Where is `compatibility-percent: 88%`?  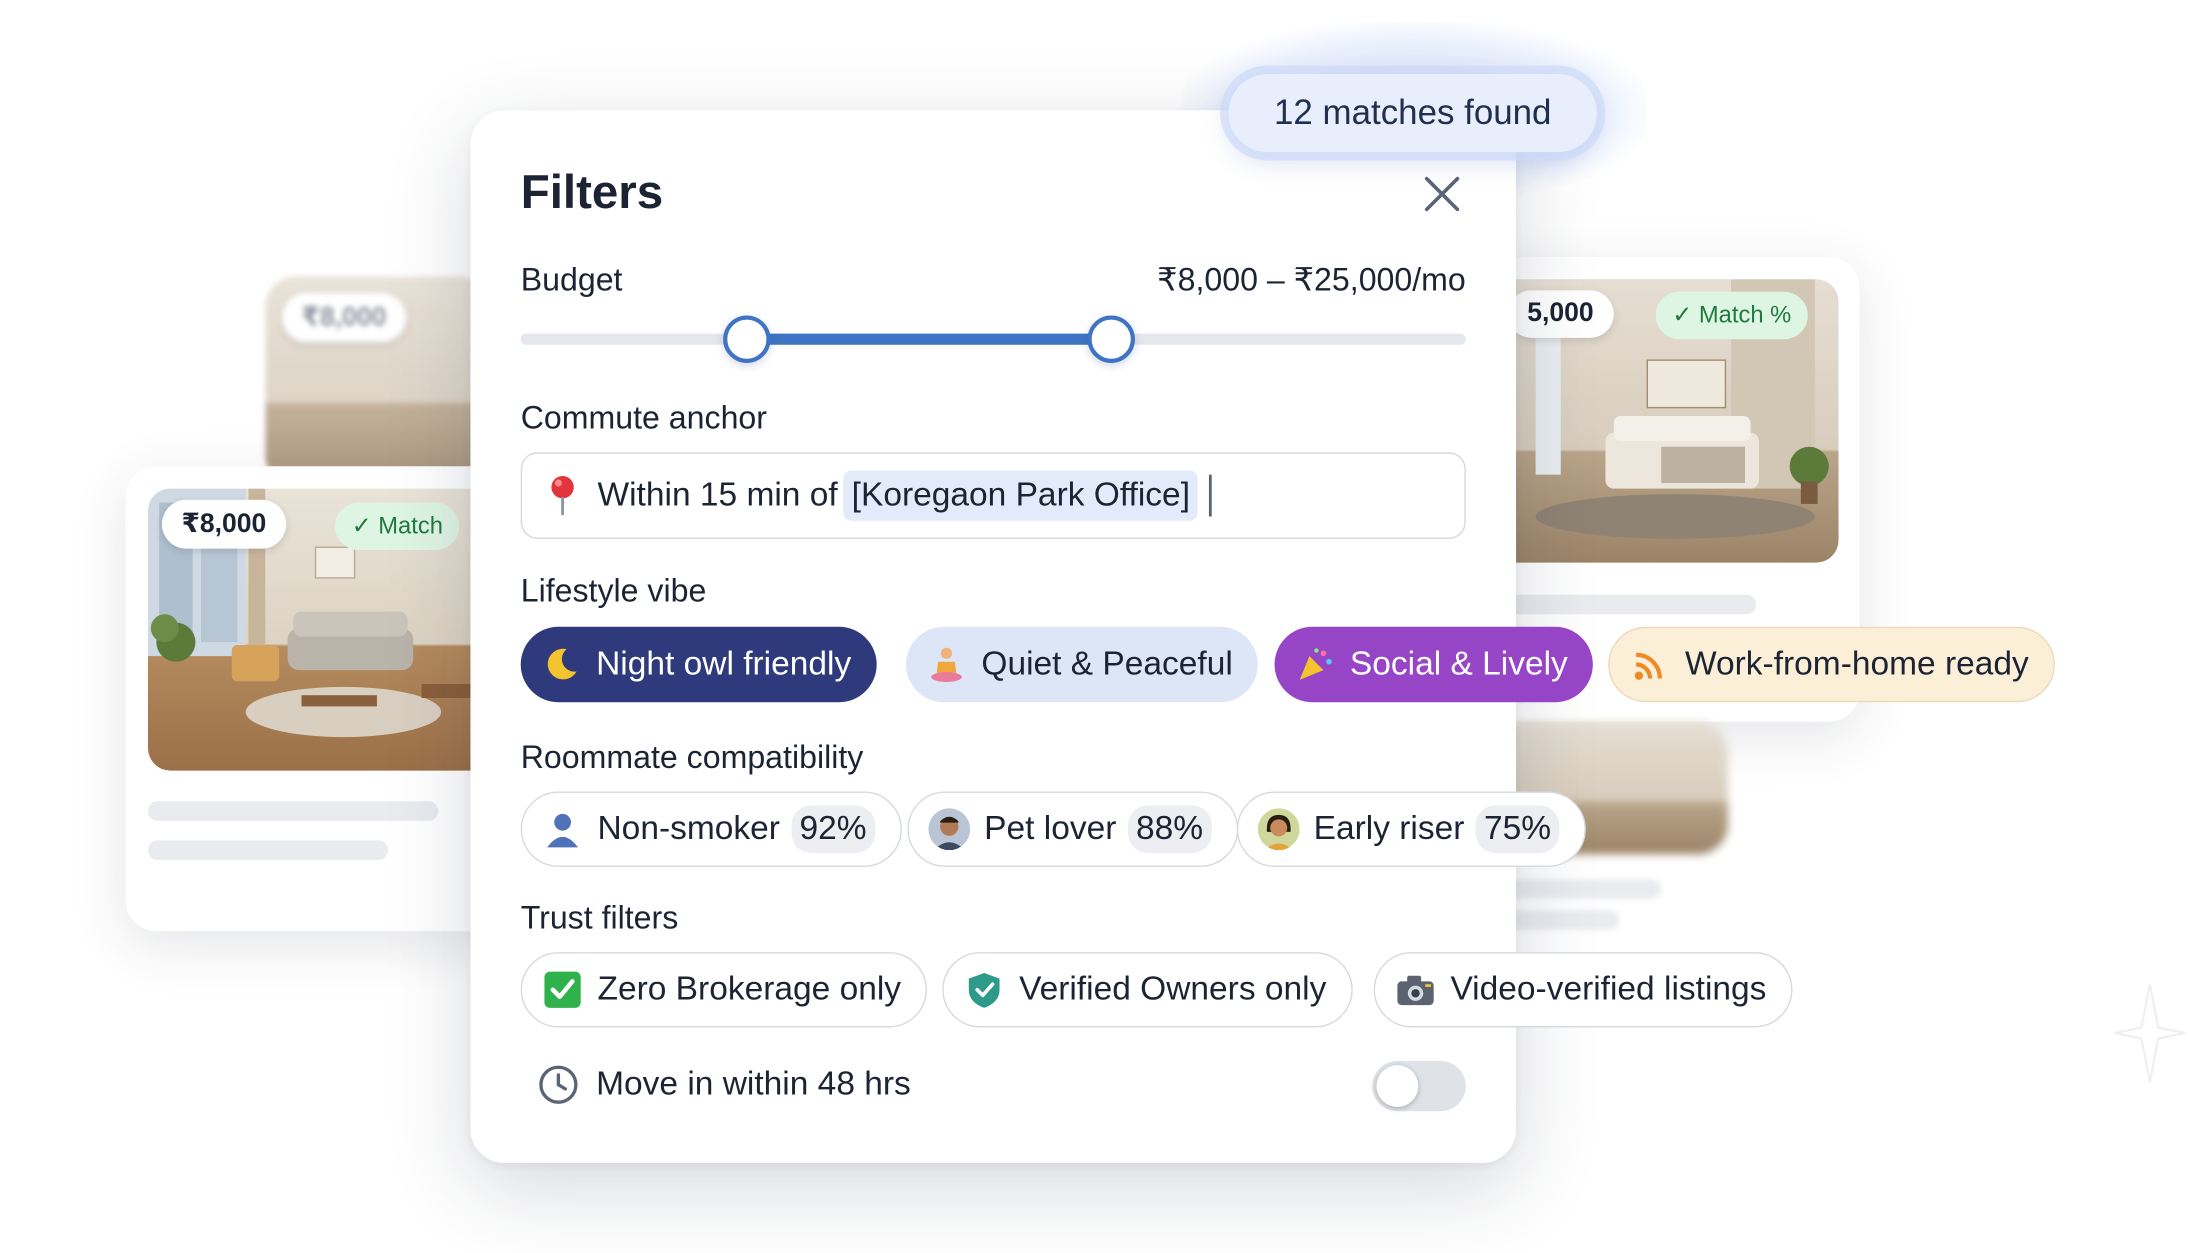 compatibility-percent: 88% is located at coordinates (1169, 829).